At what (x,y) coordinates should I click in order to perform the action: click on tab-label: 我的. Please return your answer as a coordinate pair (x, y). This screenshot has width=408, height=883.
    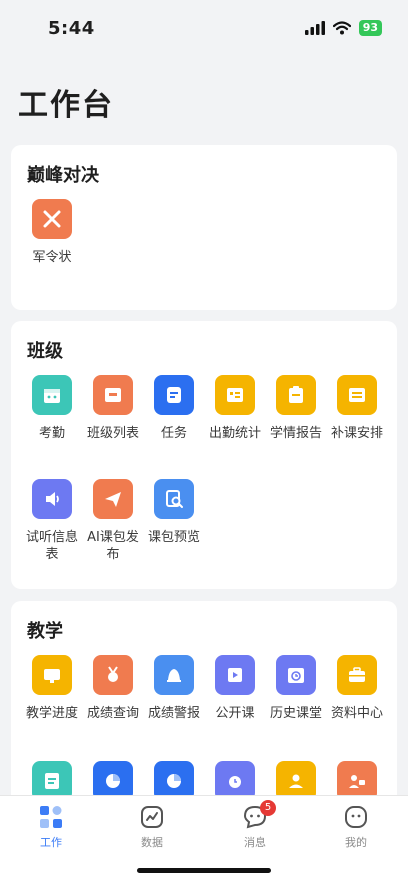
    Looking at the image, I should click on (356, 842).